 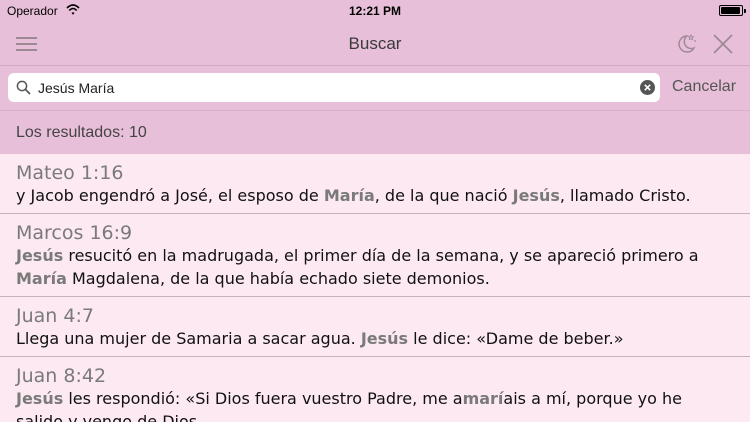 I want to click on results-count-bar: Los resultados: 10, so click(x=375, y=132).